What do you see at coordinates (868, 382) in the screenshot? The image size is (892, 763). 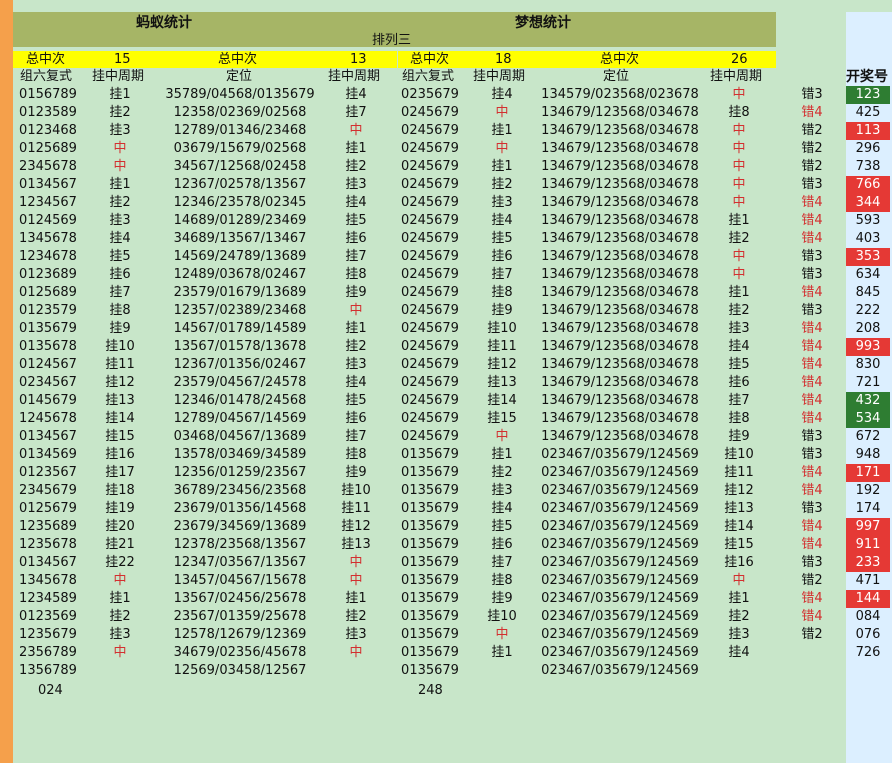 I see `cell-r17-c10: 721` at bounding box center [868, 382].